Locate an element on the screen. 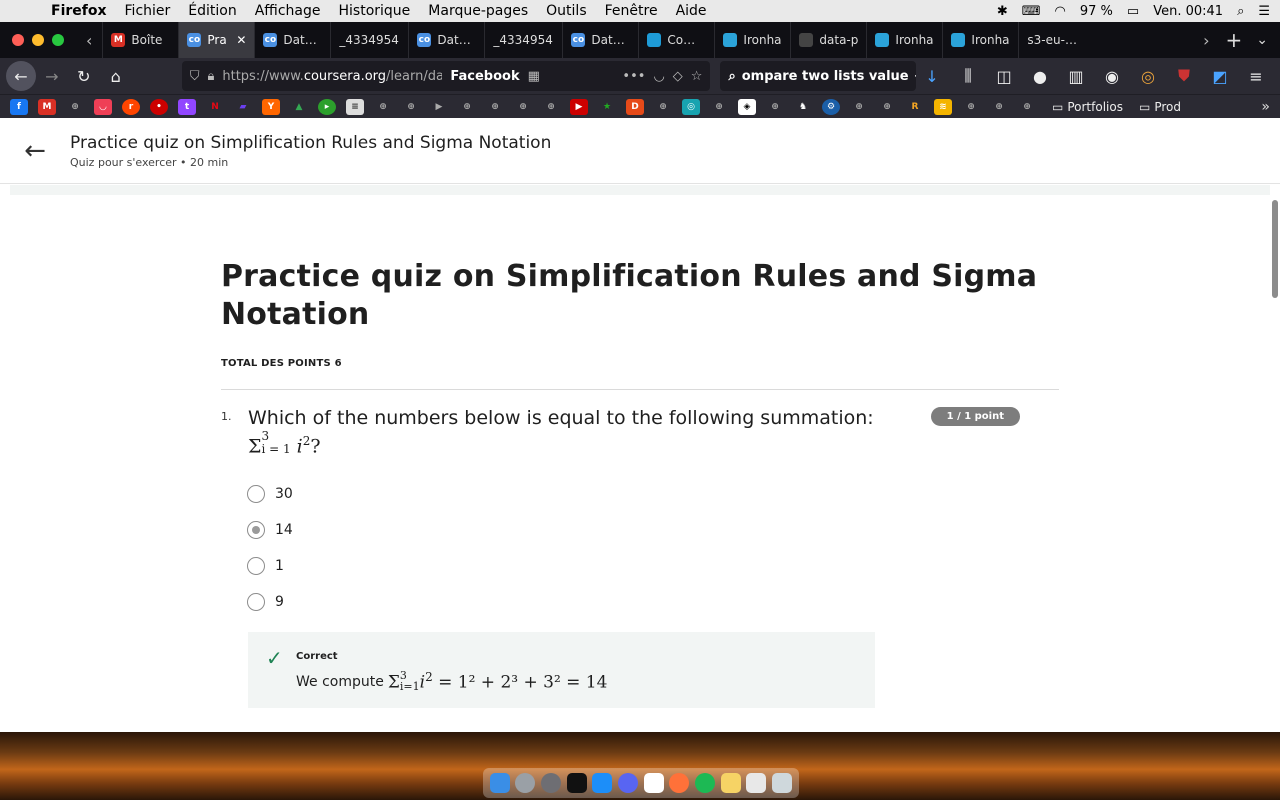 This screenshot has width=1280, height=800. page-actions-more-icon: ••• is located at coordinates (633, 76).